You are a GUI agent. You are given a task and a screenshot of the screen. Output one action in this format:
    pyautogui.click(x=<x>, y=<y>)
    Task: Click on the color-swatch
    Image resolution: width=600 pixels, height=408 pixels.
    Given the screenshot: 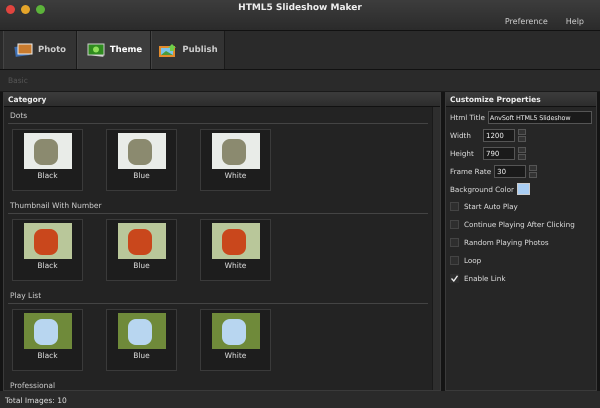 What is the action you would take?
    pyautogui.click(x=523, y=189)
    